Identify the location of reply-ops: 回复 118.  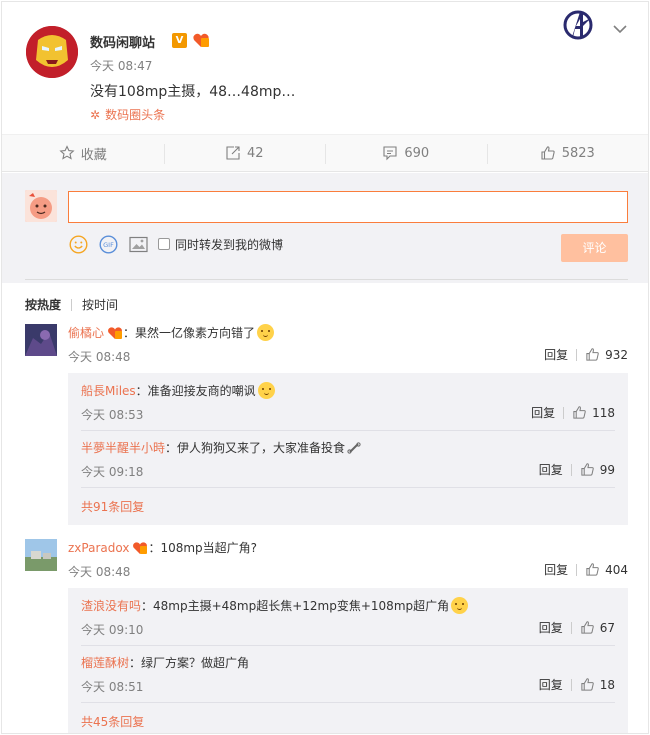
(573, 412).